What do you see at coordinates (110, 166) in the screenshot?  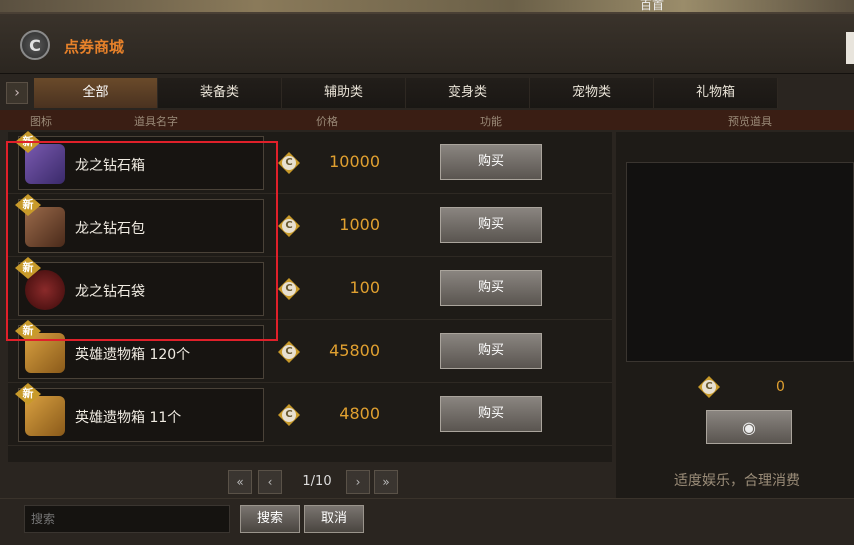 I see `item-name: 龙之钻石箱` at bounding box center [110, 166].